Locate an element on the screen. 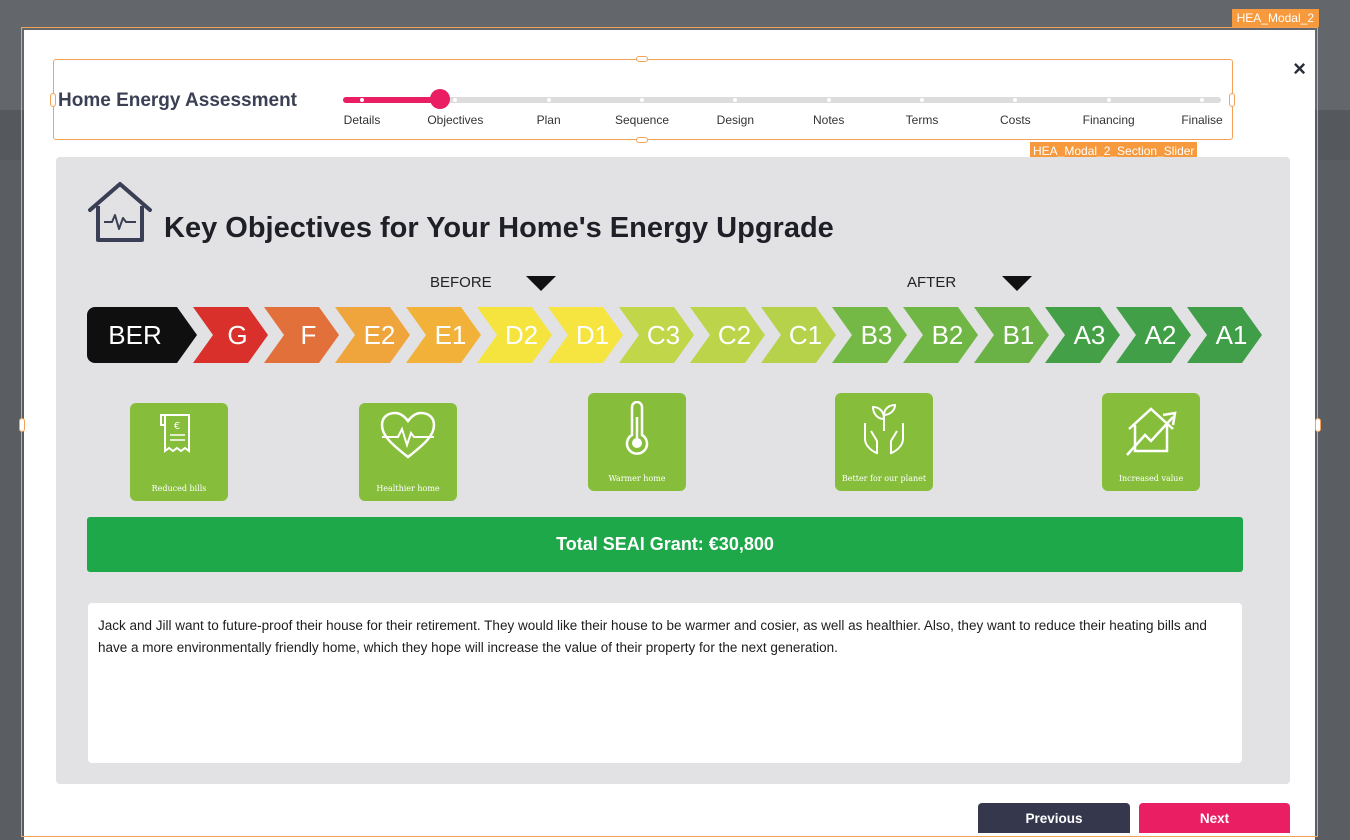  grant-total-banner: Total SEAI Grant: €30,800 is located at coordinates (665, 544).